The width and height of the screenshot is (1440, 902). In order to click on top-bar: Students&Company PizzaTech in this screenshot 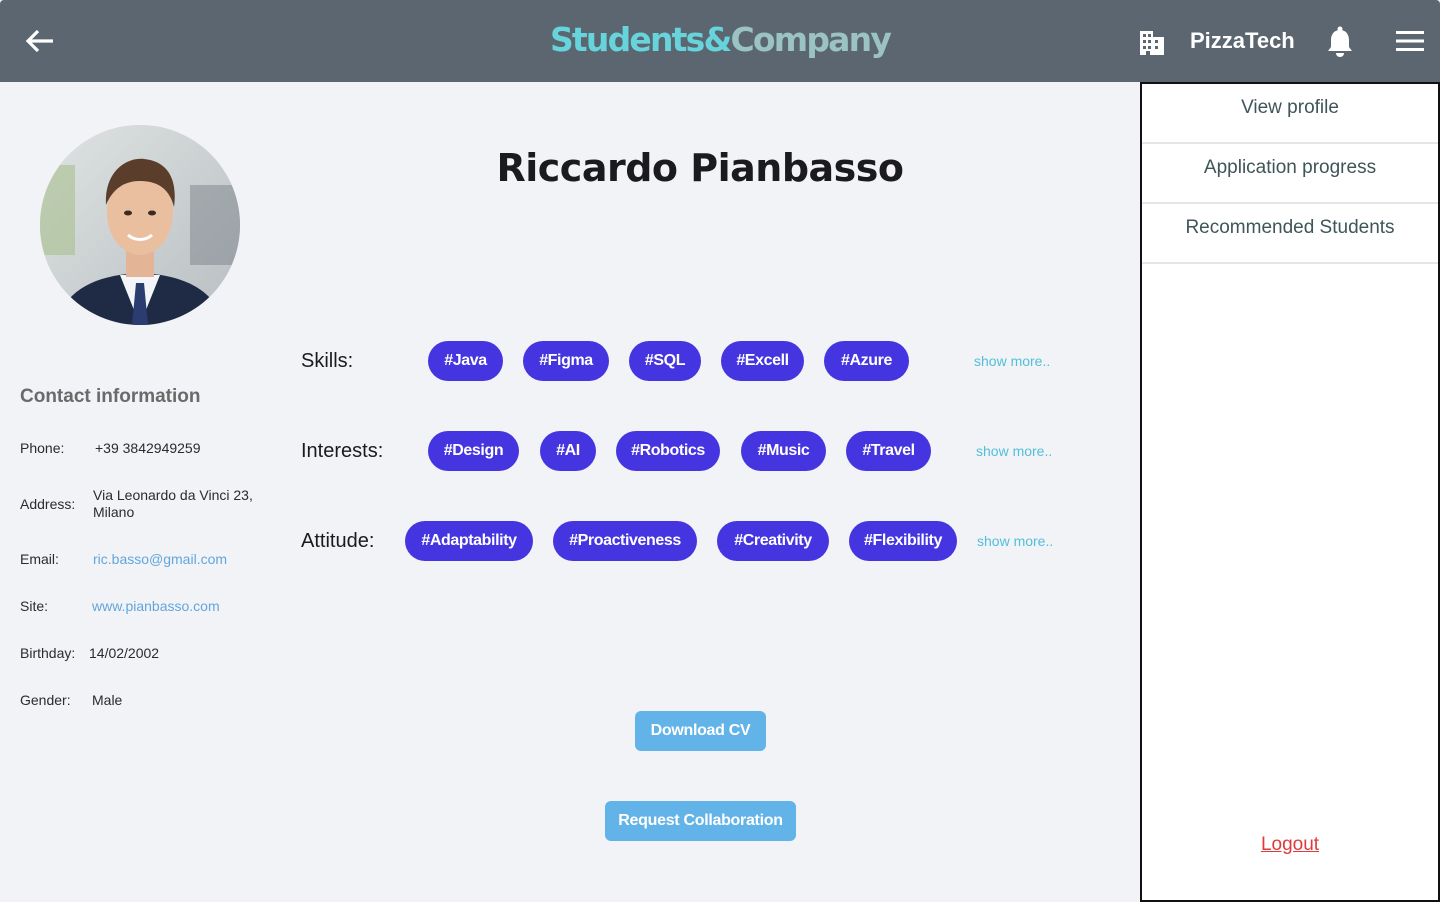, I will do `click(720, 41)`.